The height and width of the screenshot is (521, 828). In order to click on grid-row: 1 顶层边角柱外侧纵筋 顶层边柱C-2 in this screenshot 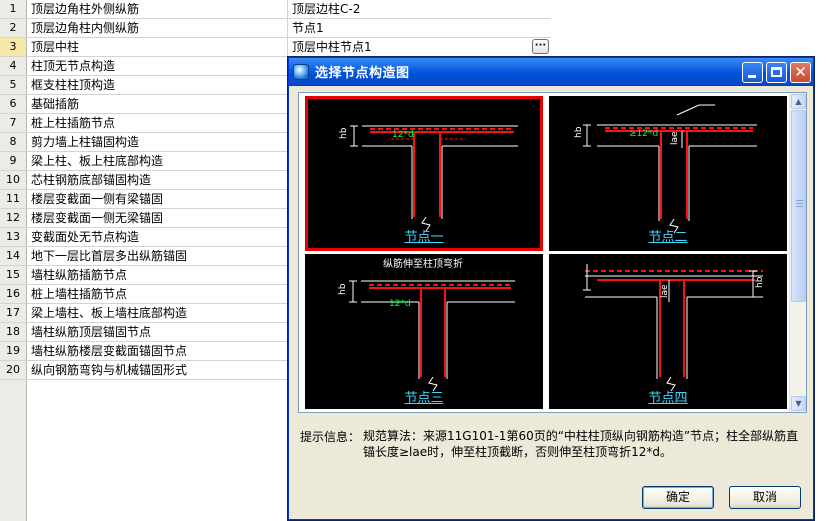, I will do `click(275, 9)`.